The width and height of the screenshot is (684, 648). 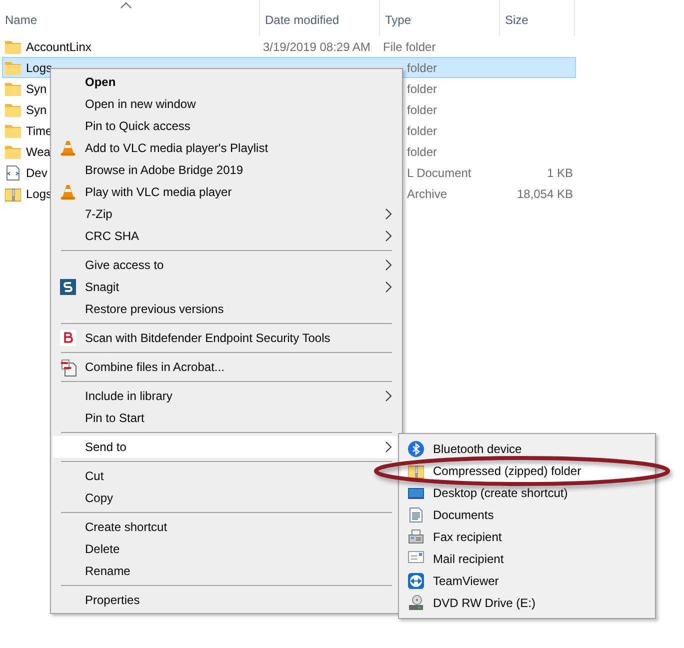 What do you see at coordinates (316, 47) in the screenshot?
I see `file-date: 3/19/2019 08:29 AM` at bounding box center [316, 47].